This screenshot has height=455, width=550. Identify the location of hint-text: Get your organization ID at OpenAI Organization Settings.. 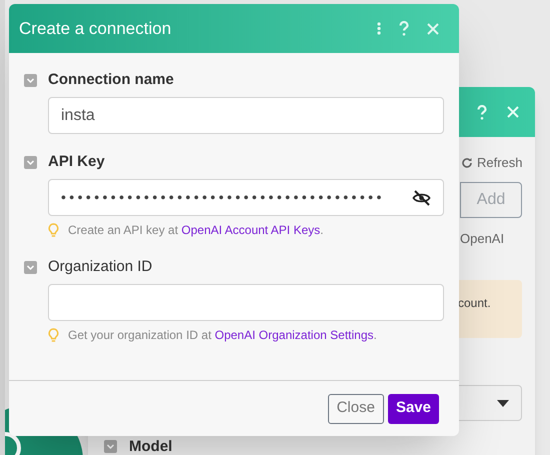
(222, 335).